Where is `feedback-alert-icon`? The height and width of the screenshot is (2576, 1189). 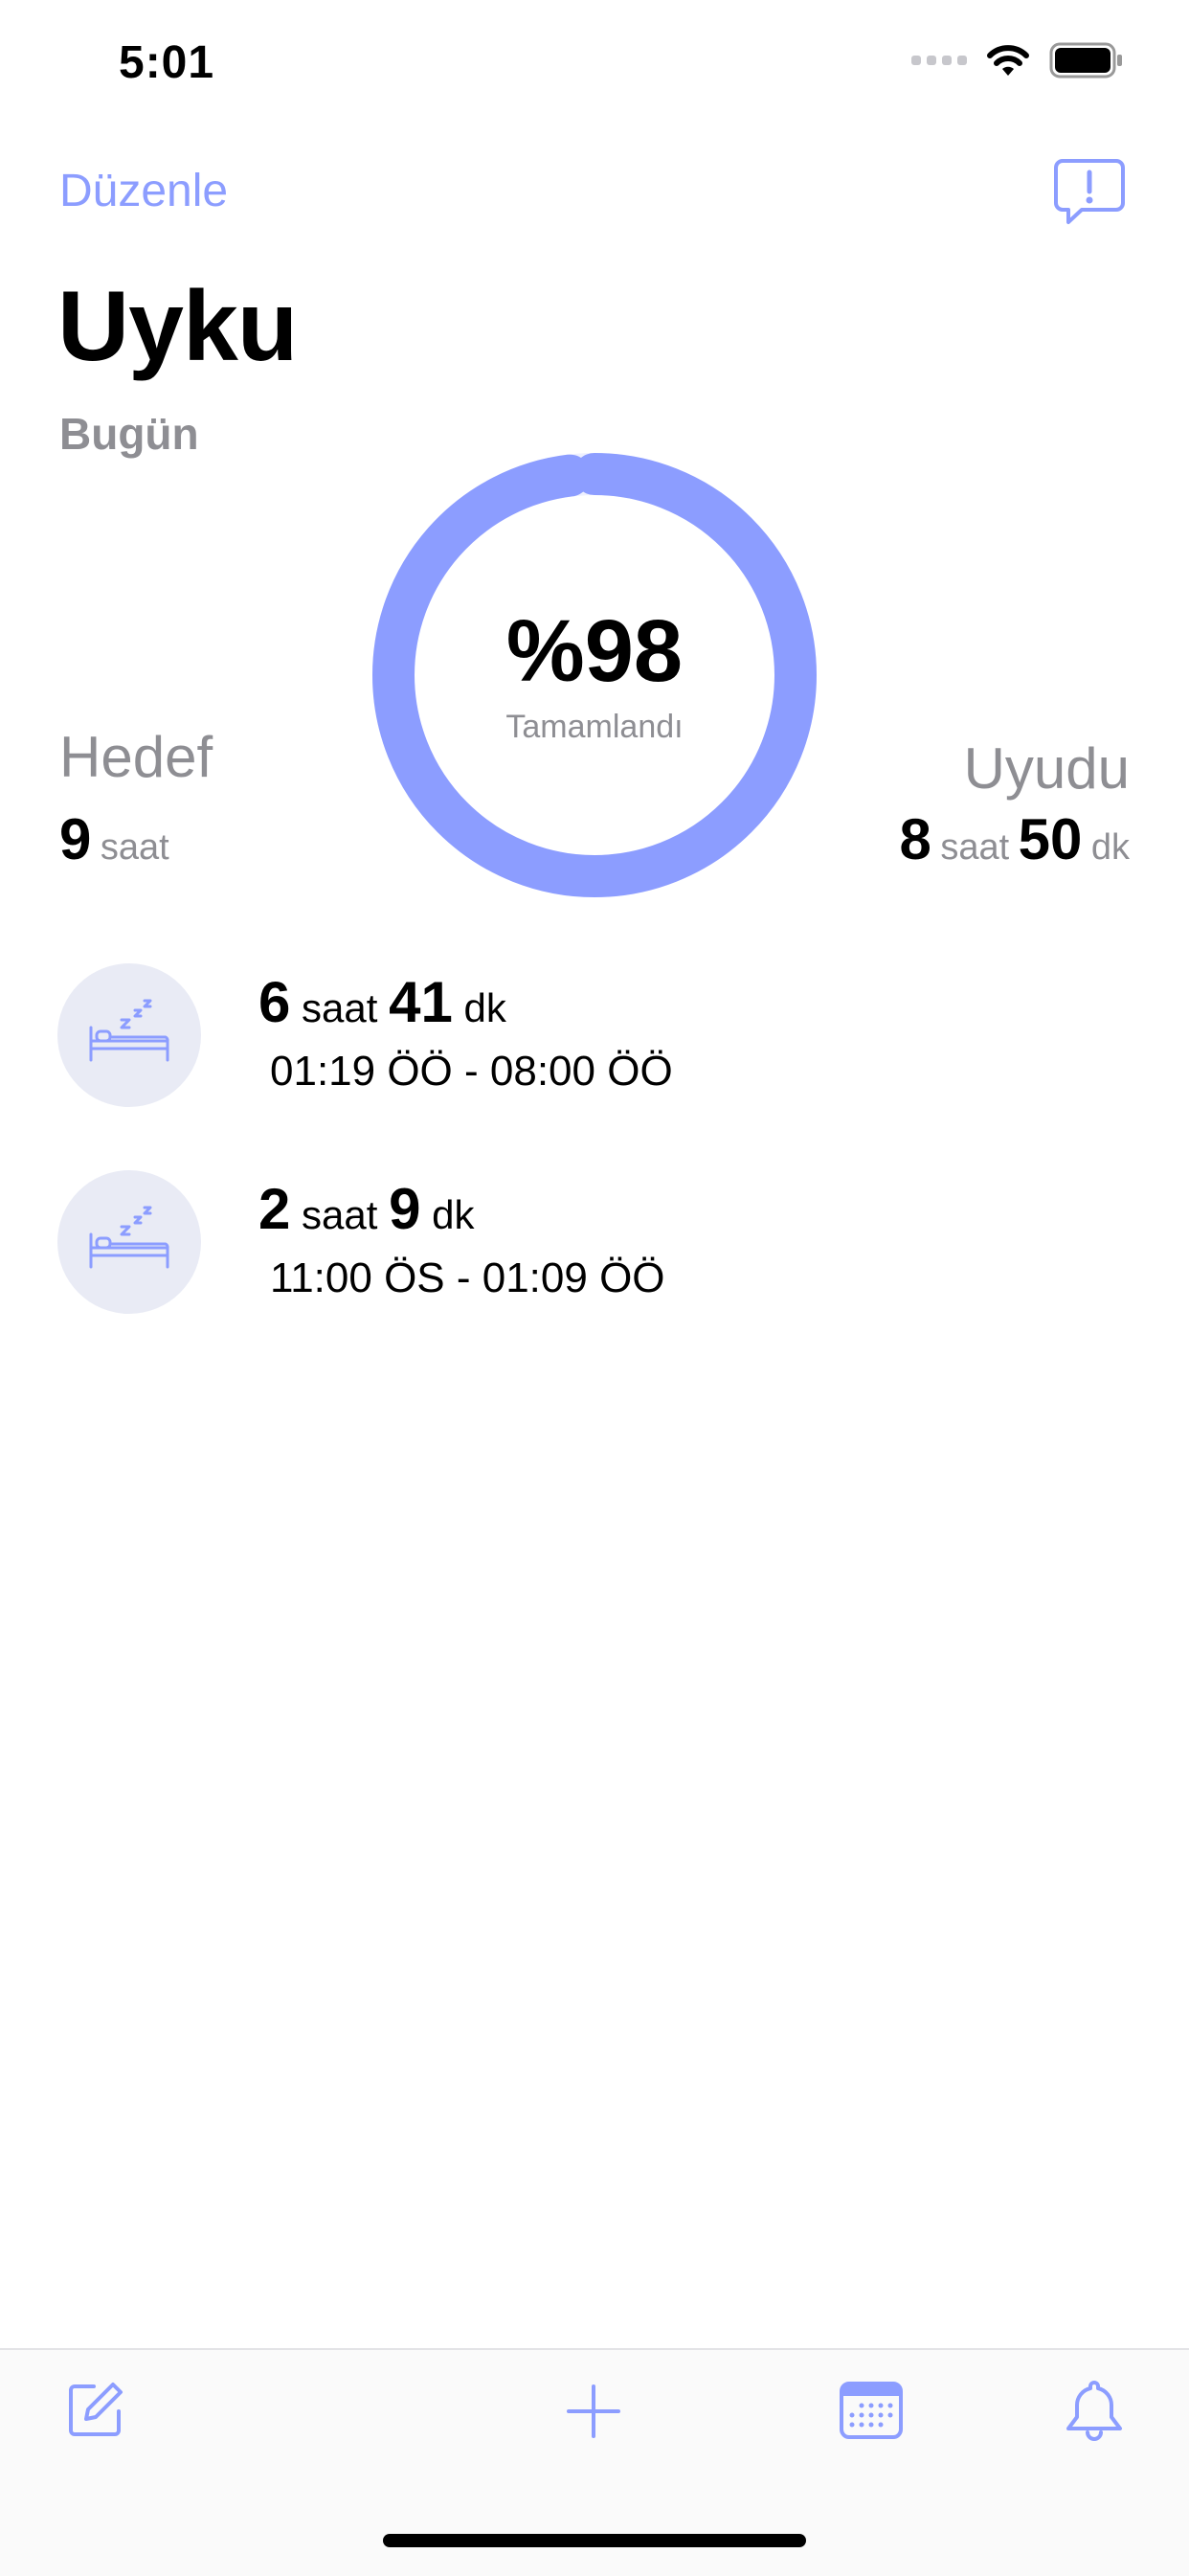 feedback-alert-icon is located at coordinates (1089, 191).